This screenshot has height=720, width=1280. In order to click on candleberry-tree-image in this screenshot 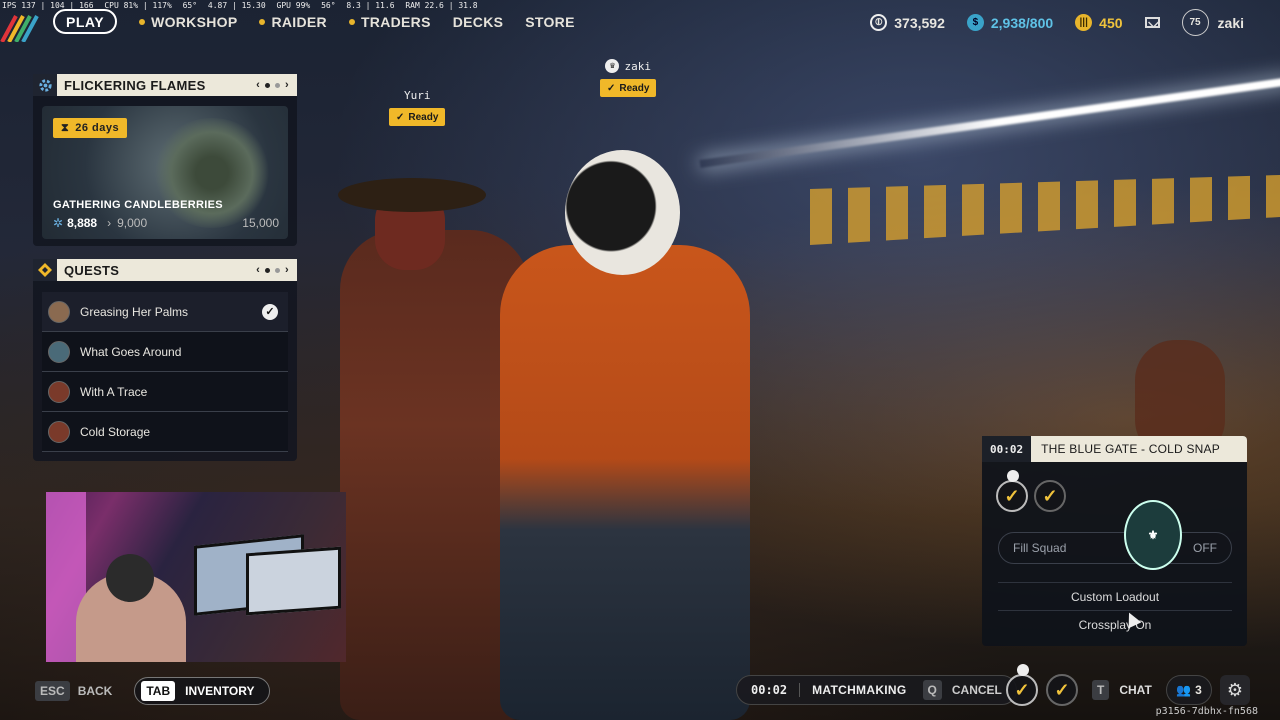, I will do `click(212, 173)`.